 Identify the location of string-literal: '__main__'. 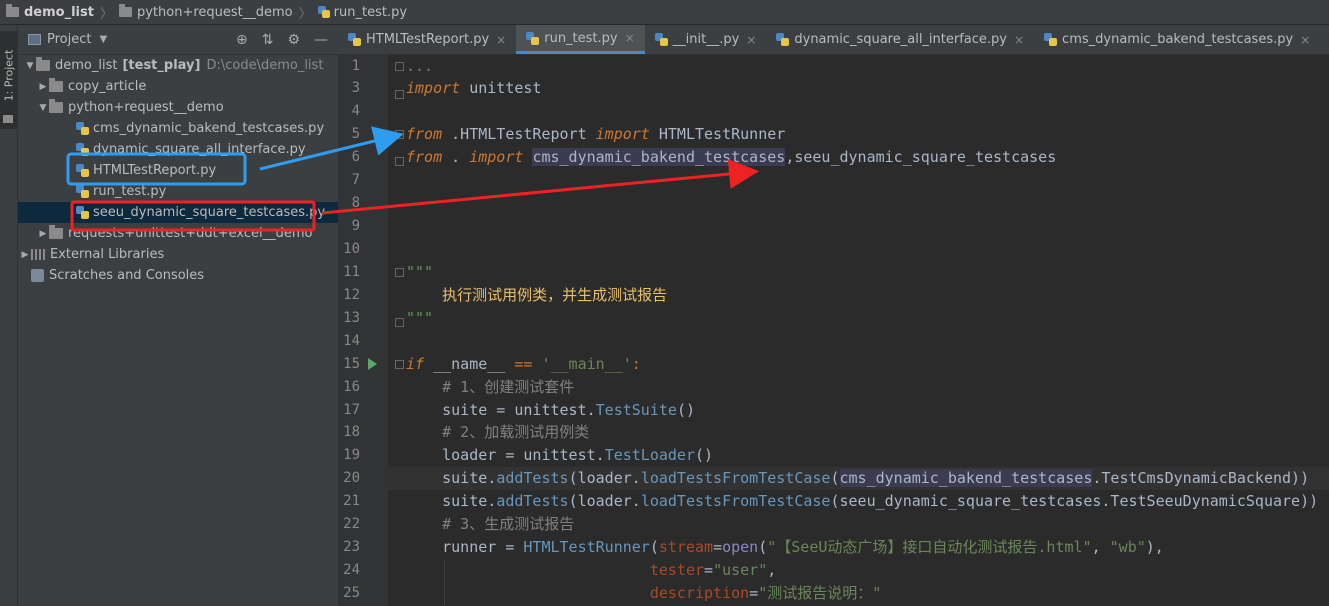
(586, 364).